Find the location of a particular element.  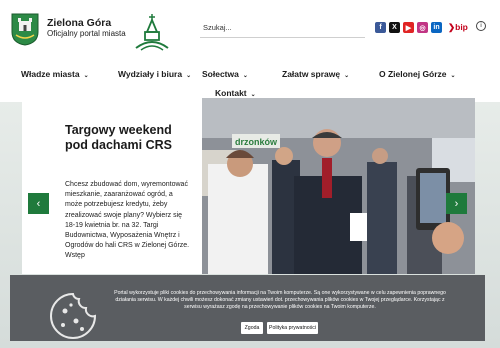

nav-item-o-zielonej-gorze: O Zielonej Górze ⌄ is located at coordinates (417, 74).